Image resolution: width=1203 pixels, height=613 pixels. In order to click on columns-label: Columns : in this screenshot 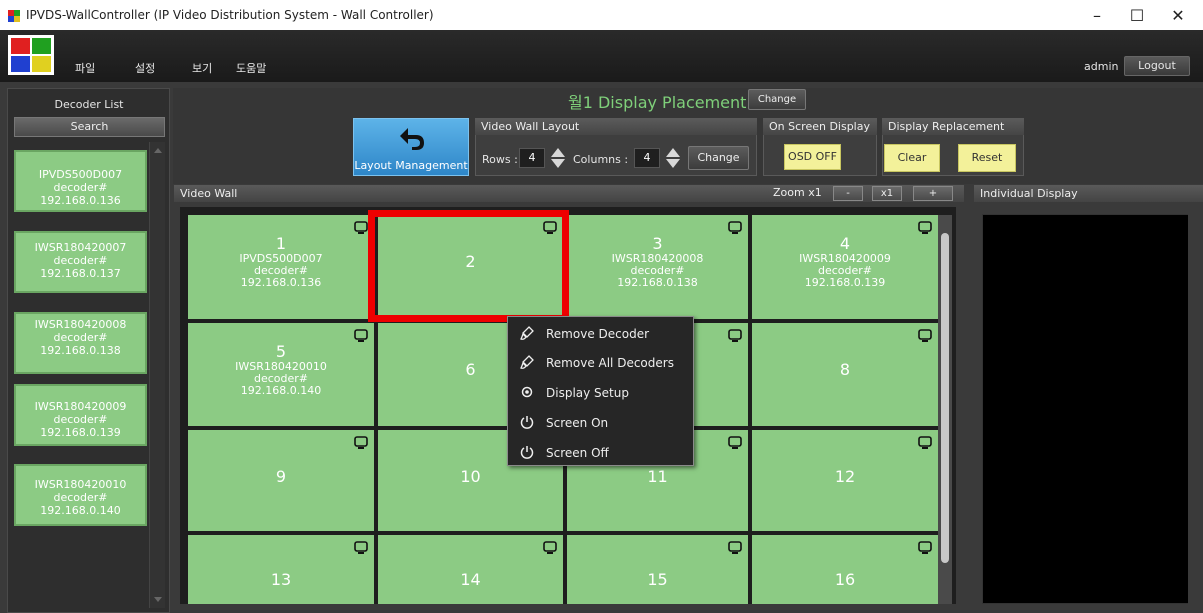, I will do `click(601, 159)`.